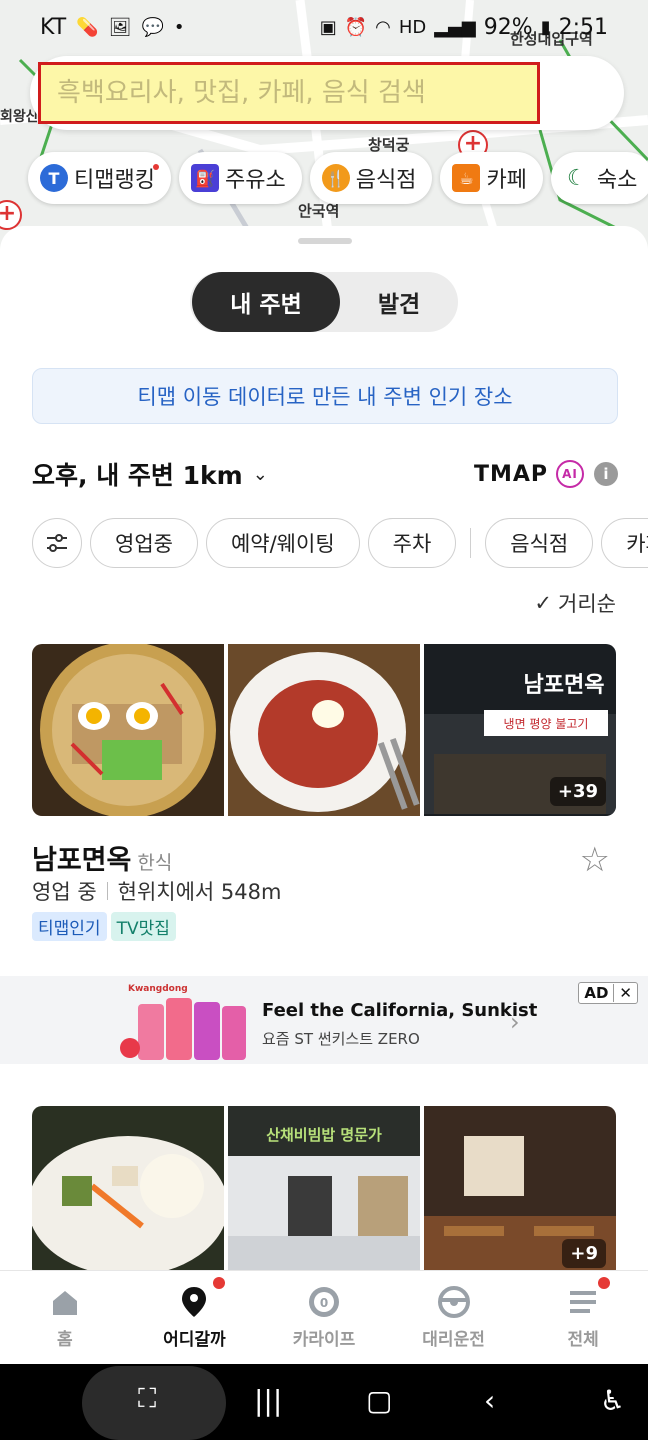 This screenshot has width=648, height=1440. I want to click on place-meta: 영업 중 현위치에서 548m, so click(156, 891).